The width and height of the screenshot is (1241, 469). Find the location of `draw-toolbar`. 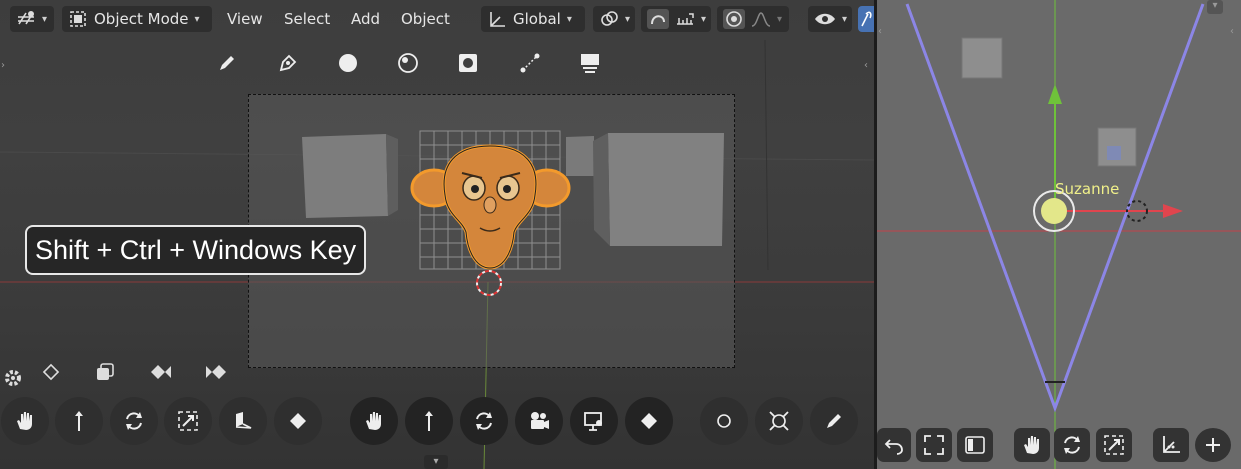

draw-toolbar is located at coordinates (410, 63).